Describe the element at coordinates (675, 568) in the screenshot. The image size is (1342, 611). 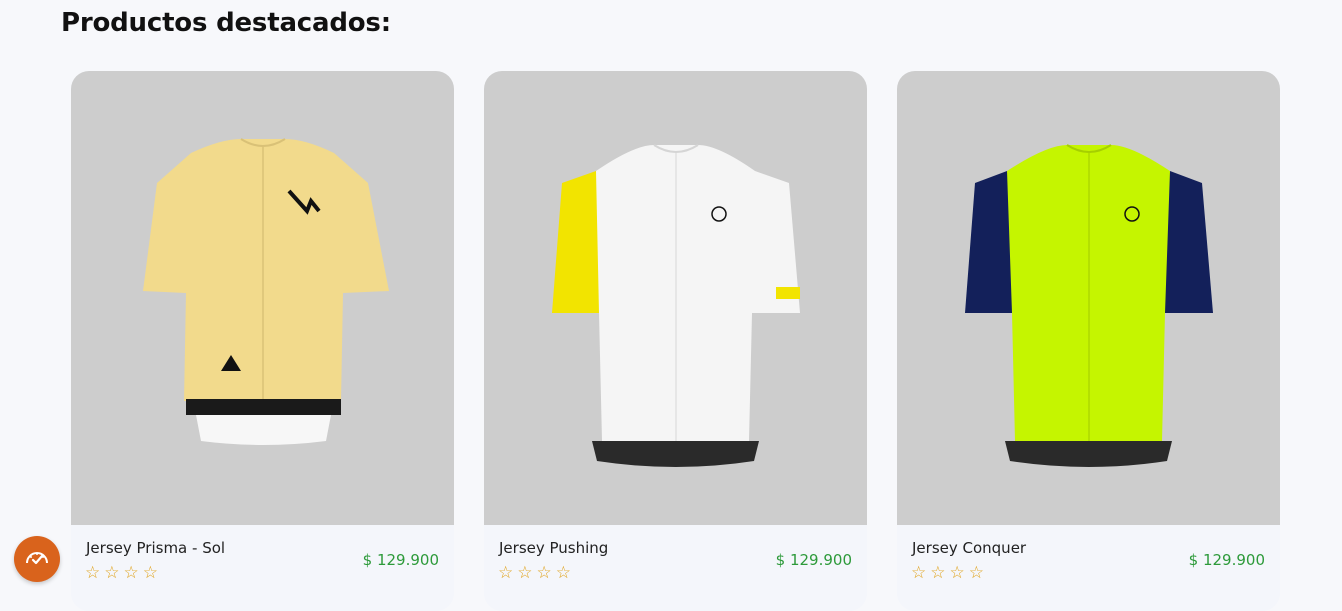
I see `product-info: Jersey Pushing $ 129.900 ☆ ☆ ☆ ☆` at that location.